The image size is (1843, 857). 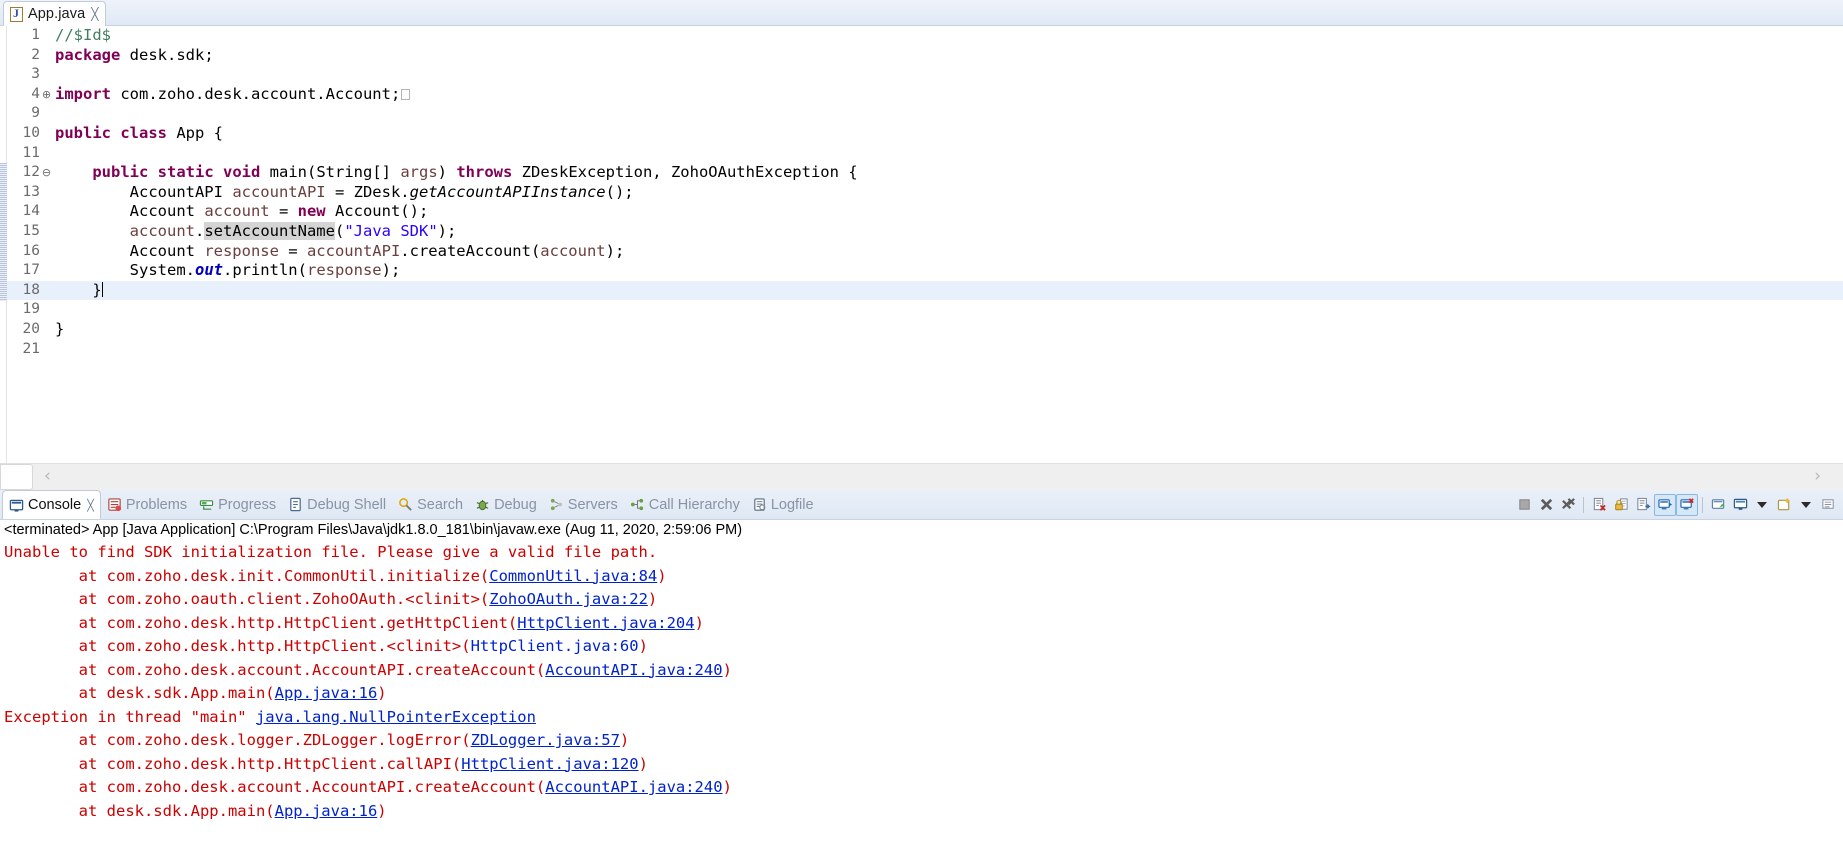 What do you see at coordinates (1568, 505) in the screenshot?
I see `remove-all-launches-button` at bounding box center [1568, 505].